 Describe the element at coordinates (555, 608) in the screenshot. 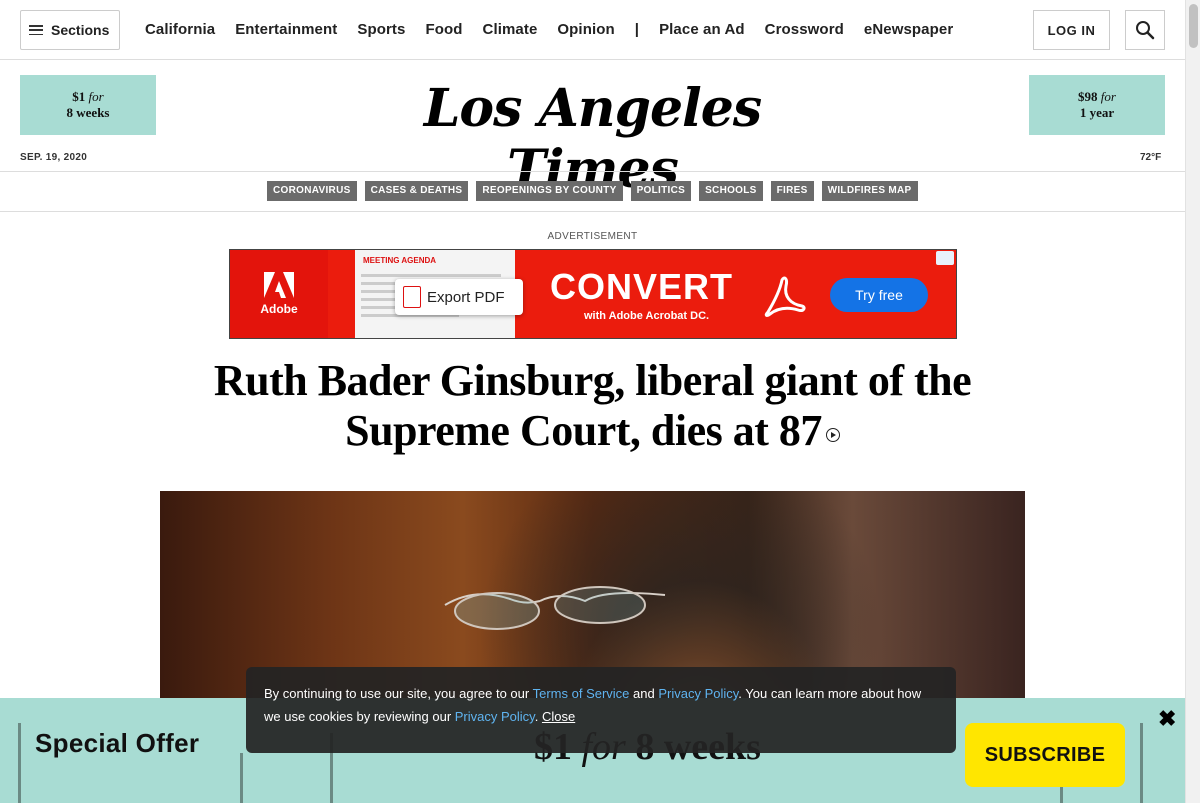

I see `photo-glasses-detail` at that location.